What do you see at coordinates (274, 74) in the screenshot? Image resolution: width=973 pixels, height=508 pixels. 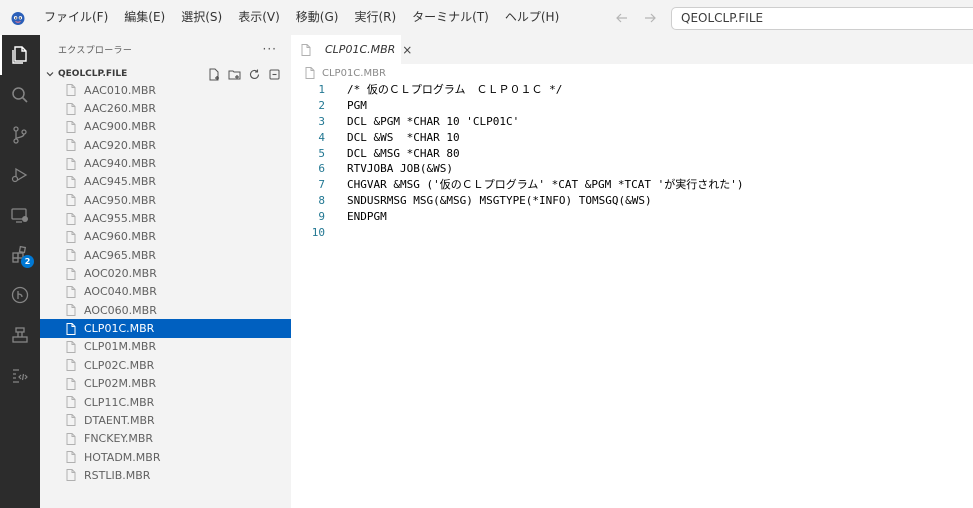 I see `collapse-all-icon` at bounding box center [274, 74].